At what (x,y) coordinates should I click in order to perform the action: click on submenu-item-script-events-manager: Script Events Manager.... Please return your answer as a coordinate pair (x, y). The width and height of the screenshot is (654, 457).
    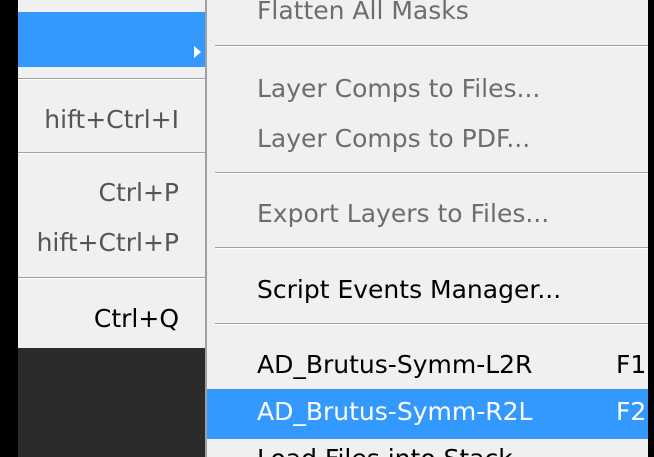
    Looking at the image, I should click on (409, 289).